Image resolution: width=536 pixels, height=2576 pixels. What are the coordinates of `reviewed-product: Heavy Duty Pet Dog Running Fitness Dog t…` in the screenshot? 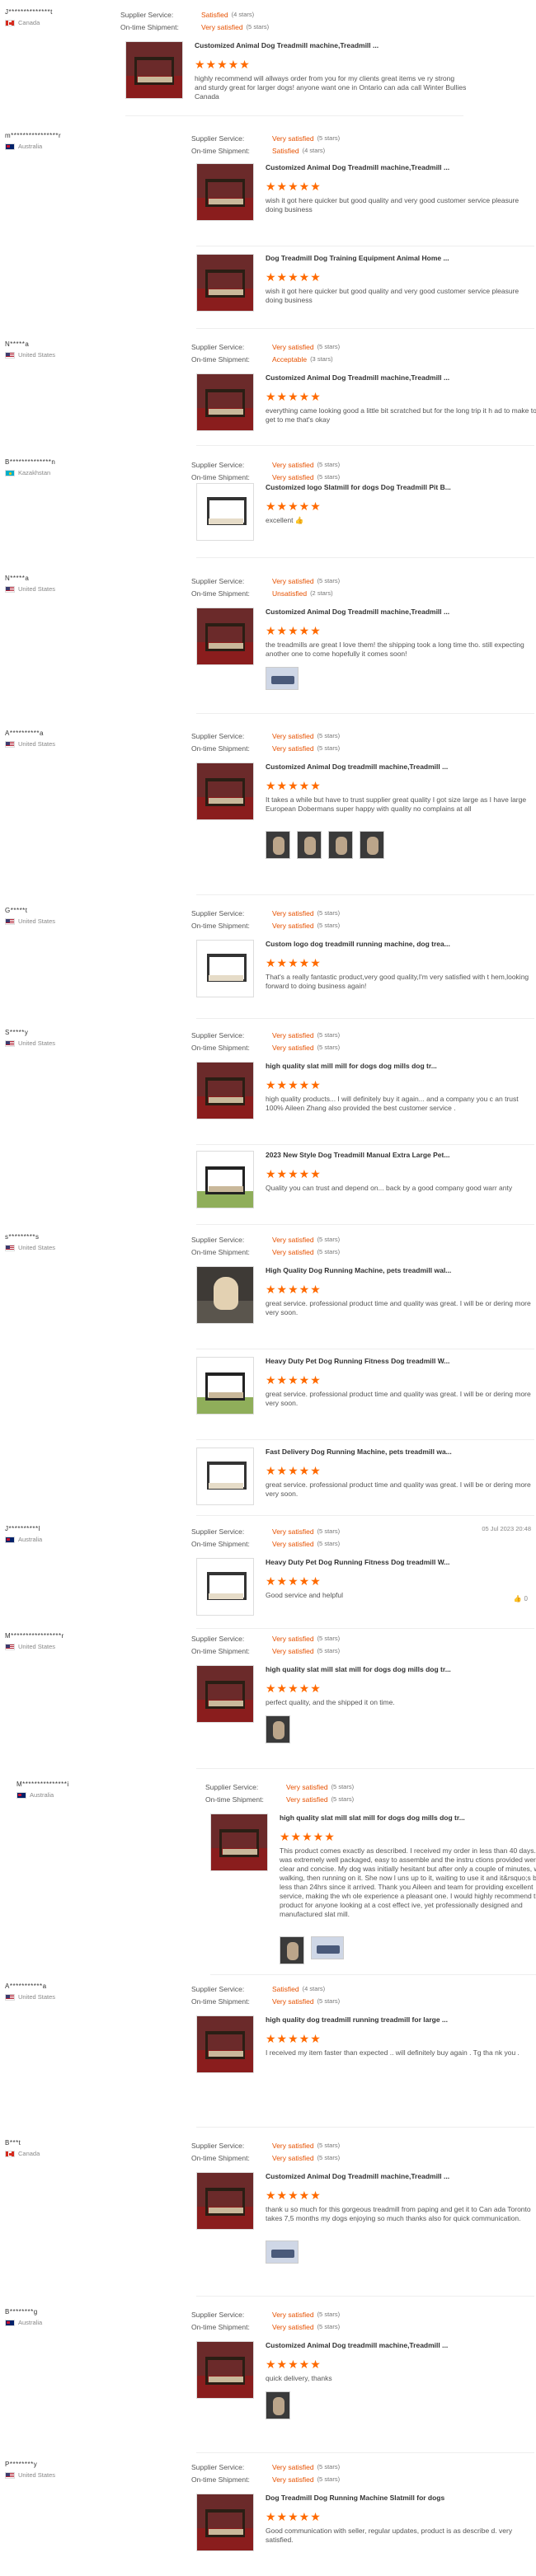 It's located at (366, 1398).